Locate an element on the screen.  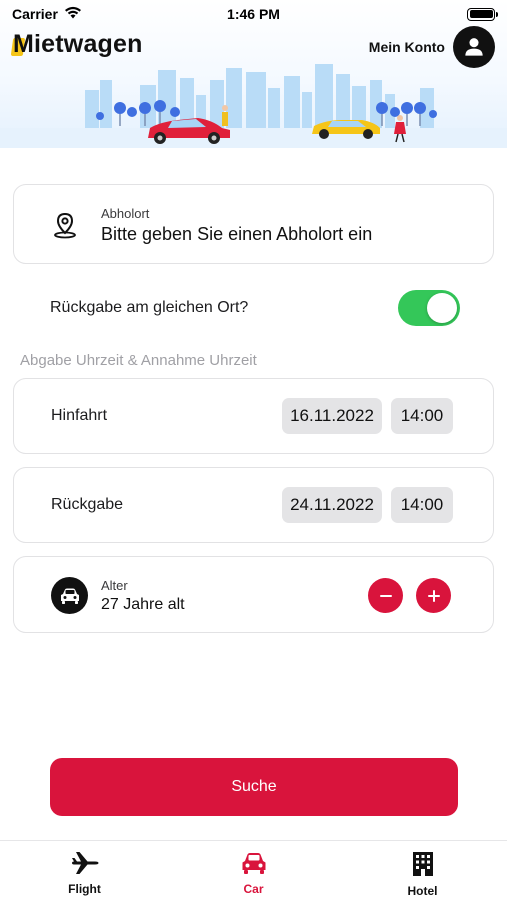
battery-icon is located at coordinates (482, 14).